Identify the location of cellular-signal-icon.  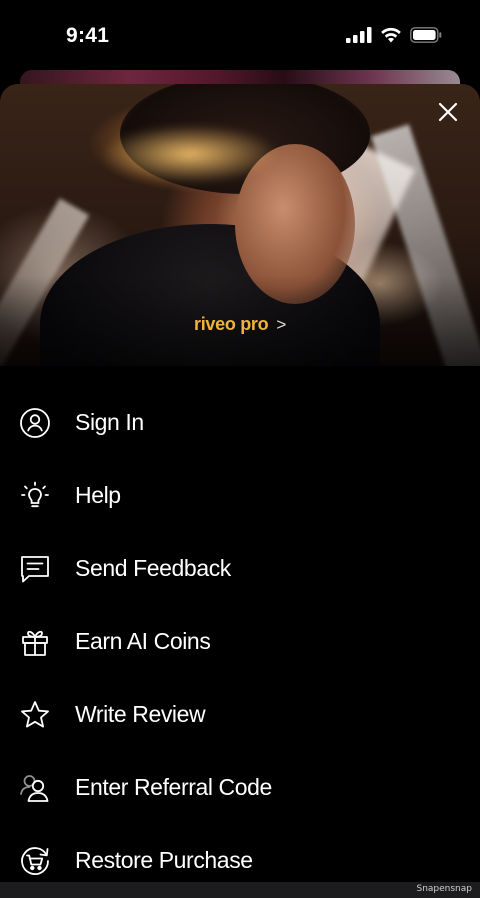
(359, 35).